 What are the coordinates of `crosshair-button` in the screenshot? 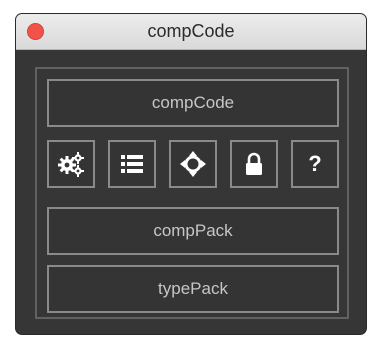 It's located at (193, 164).